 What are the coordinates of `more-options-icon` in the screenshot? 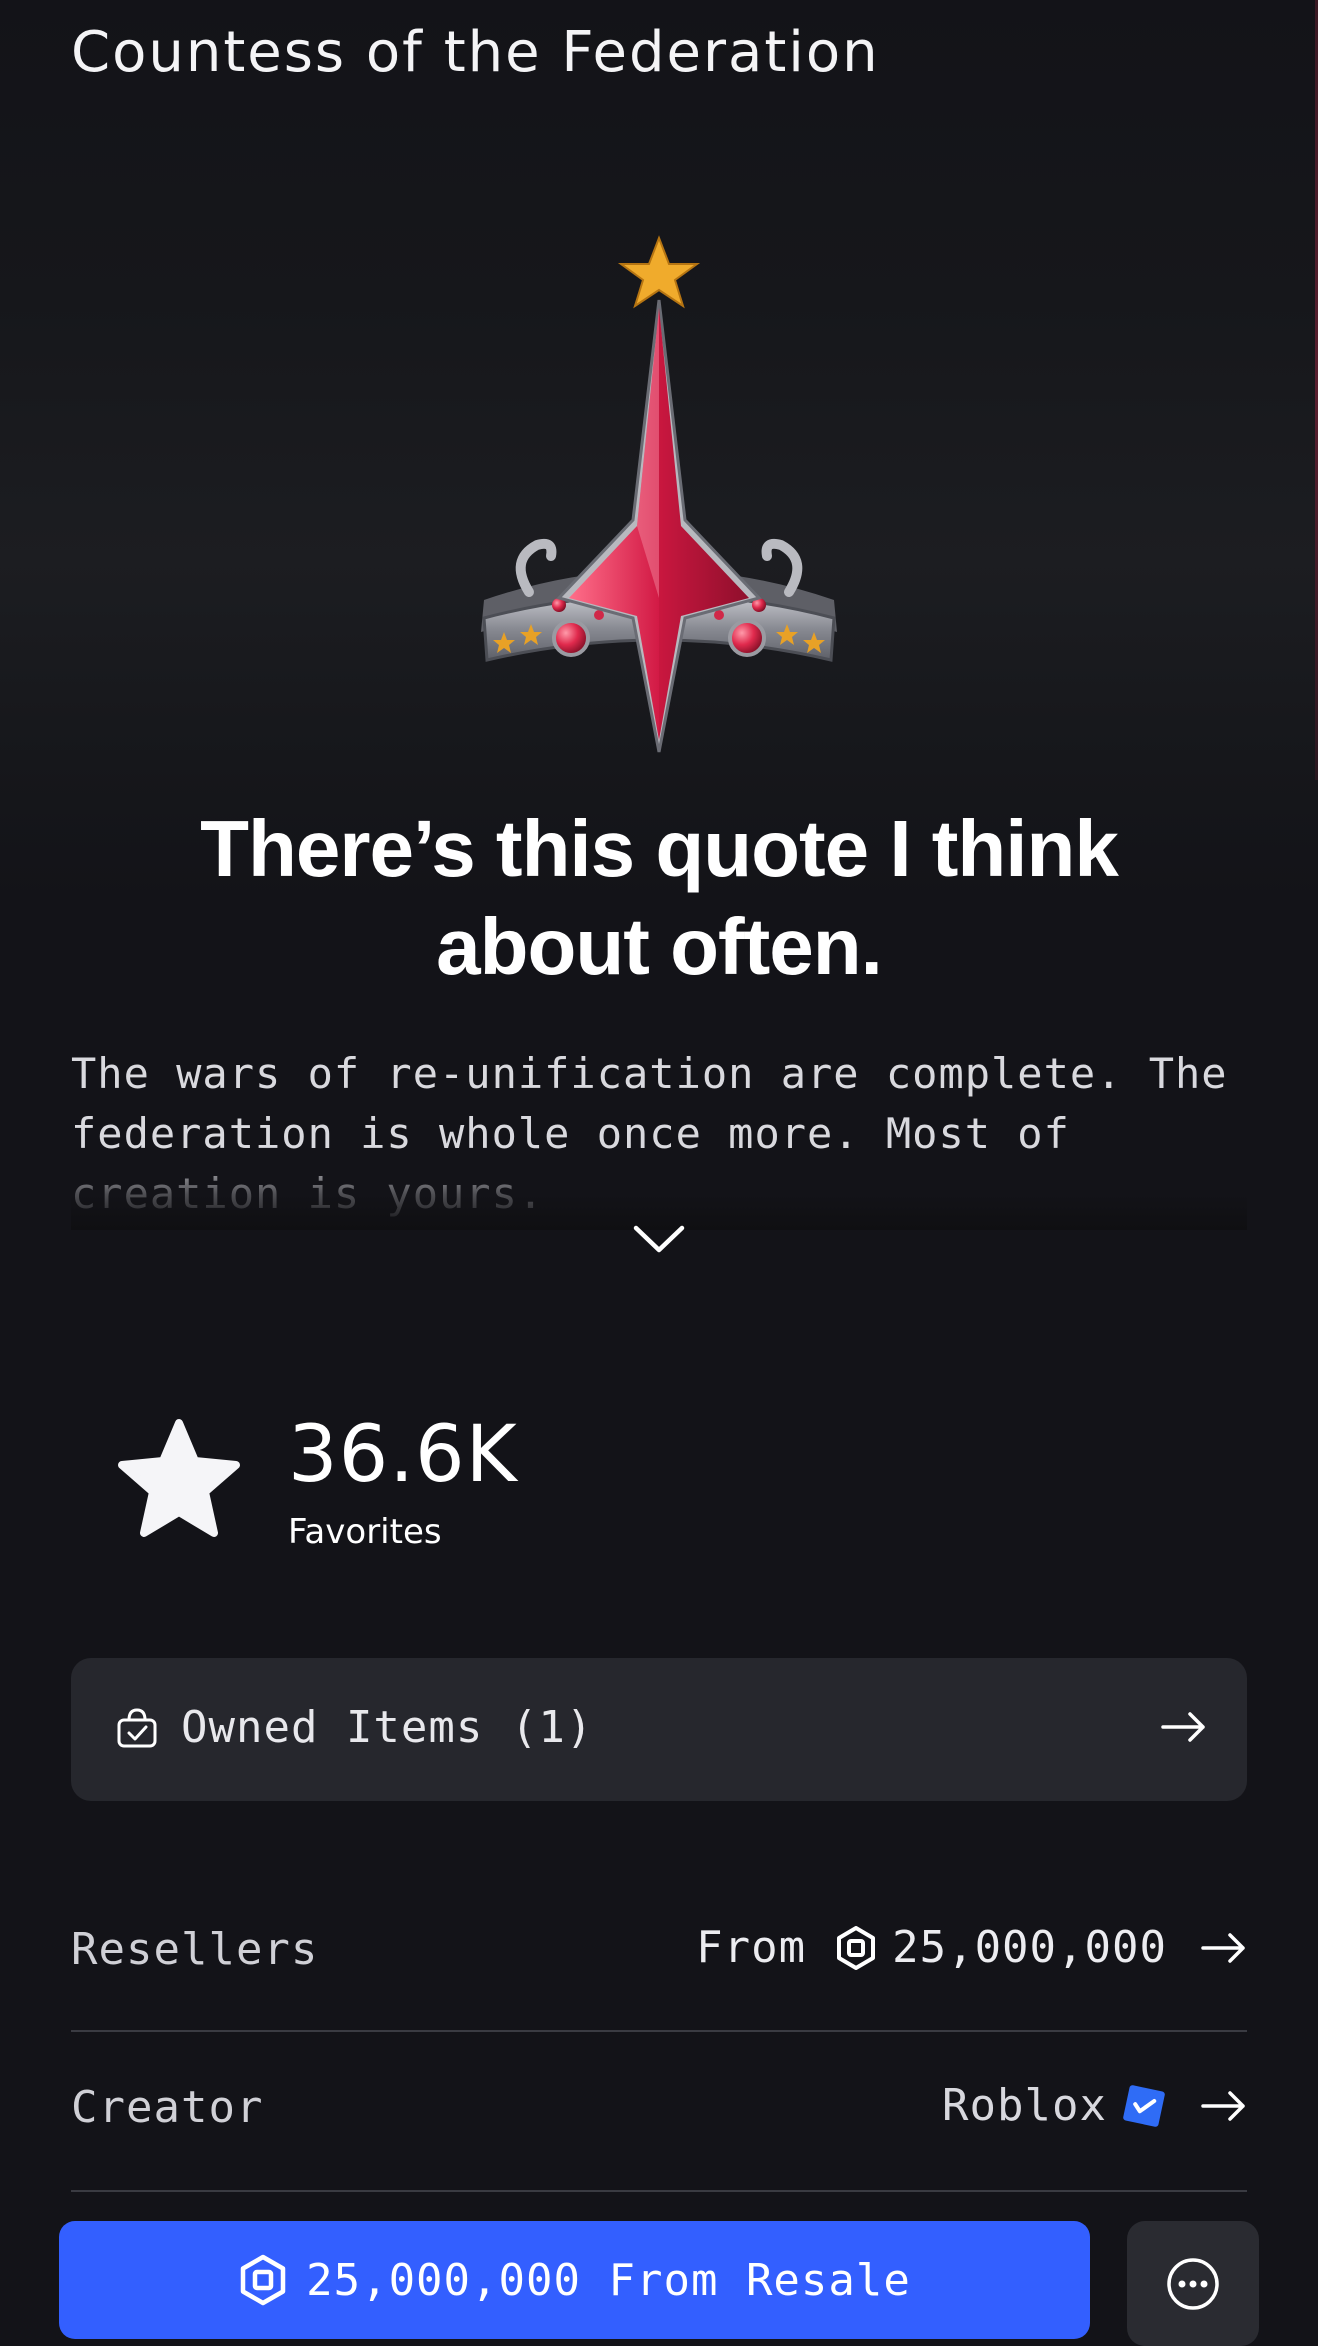 It's located at (1193, 2284).